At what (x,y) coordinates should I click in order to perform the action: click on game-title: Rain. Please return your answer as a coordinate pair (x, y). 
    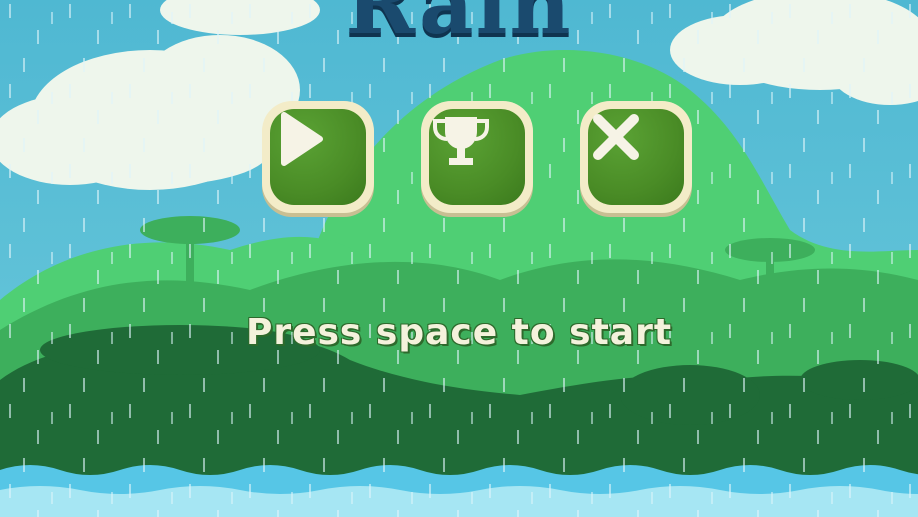
    Looking at the image, I should click on (459, 26).